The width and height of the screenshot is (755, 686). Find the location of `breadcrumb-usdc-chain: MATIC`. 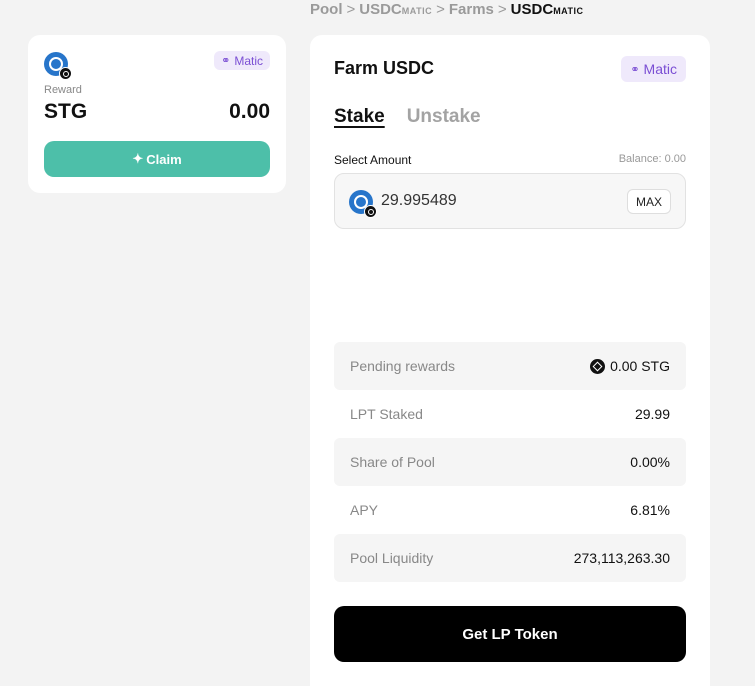

breadcrumb-usdc-chain: MATIC is located at coordinates (417, 11).